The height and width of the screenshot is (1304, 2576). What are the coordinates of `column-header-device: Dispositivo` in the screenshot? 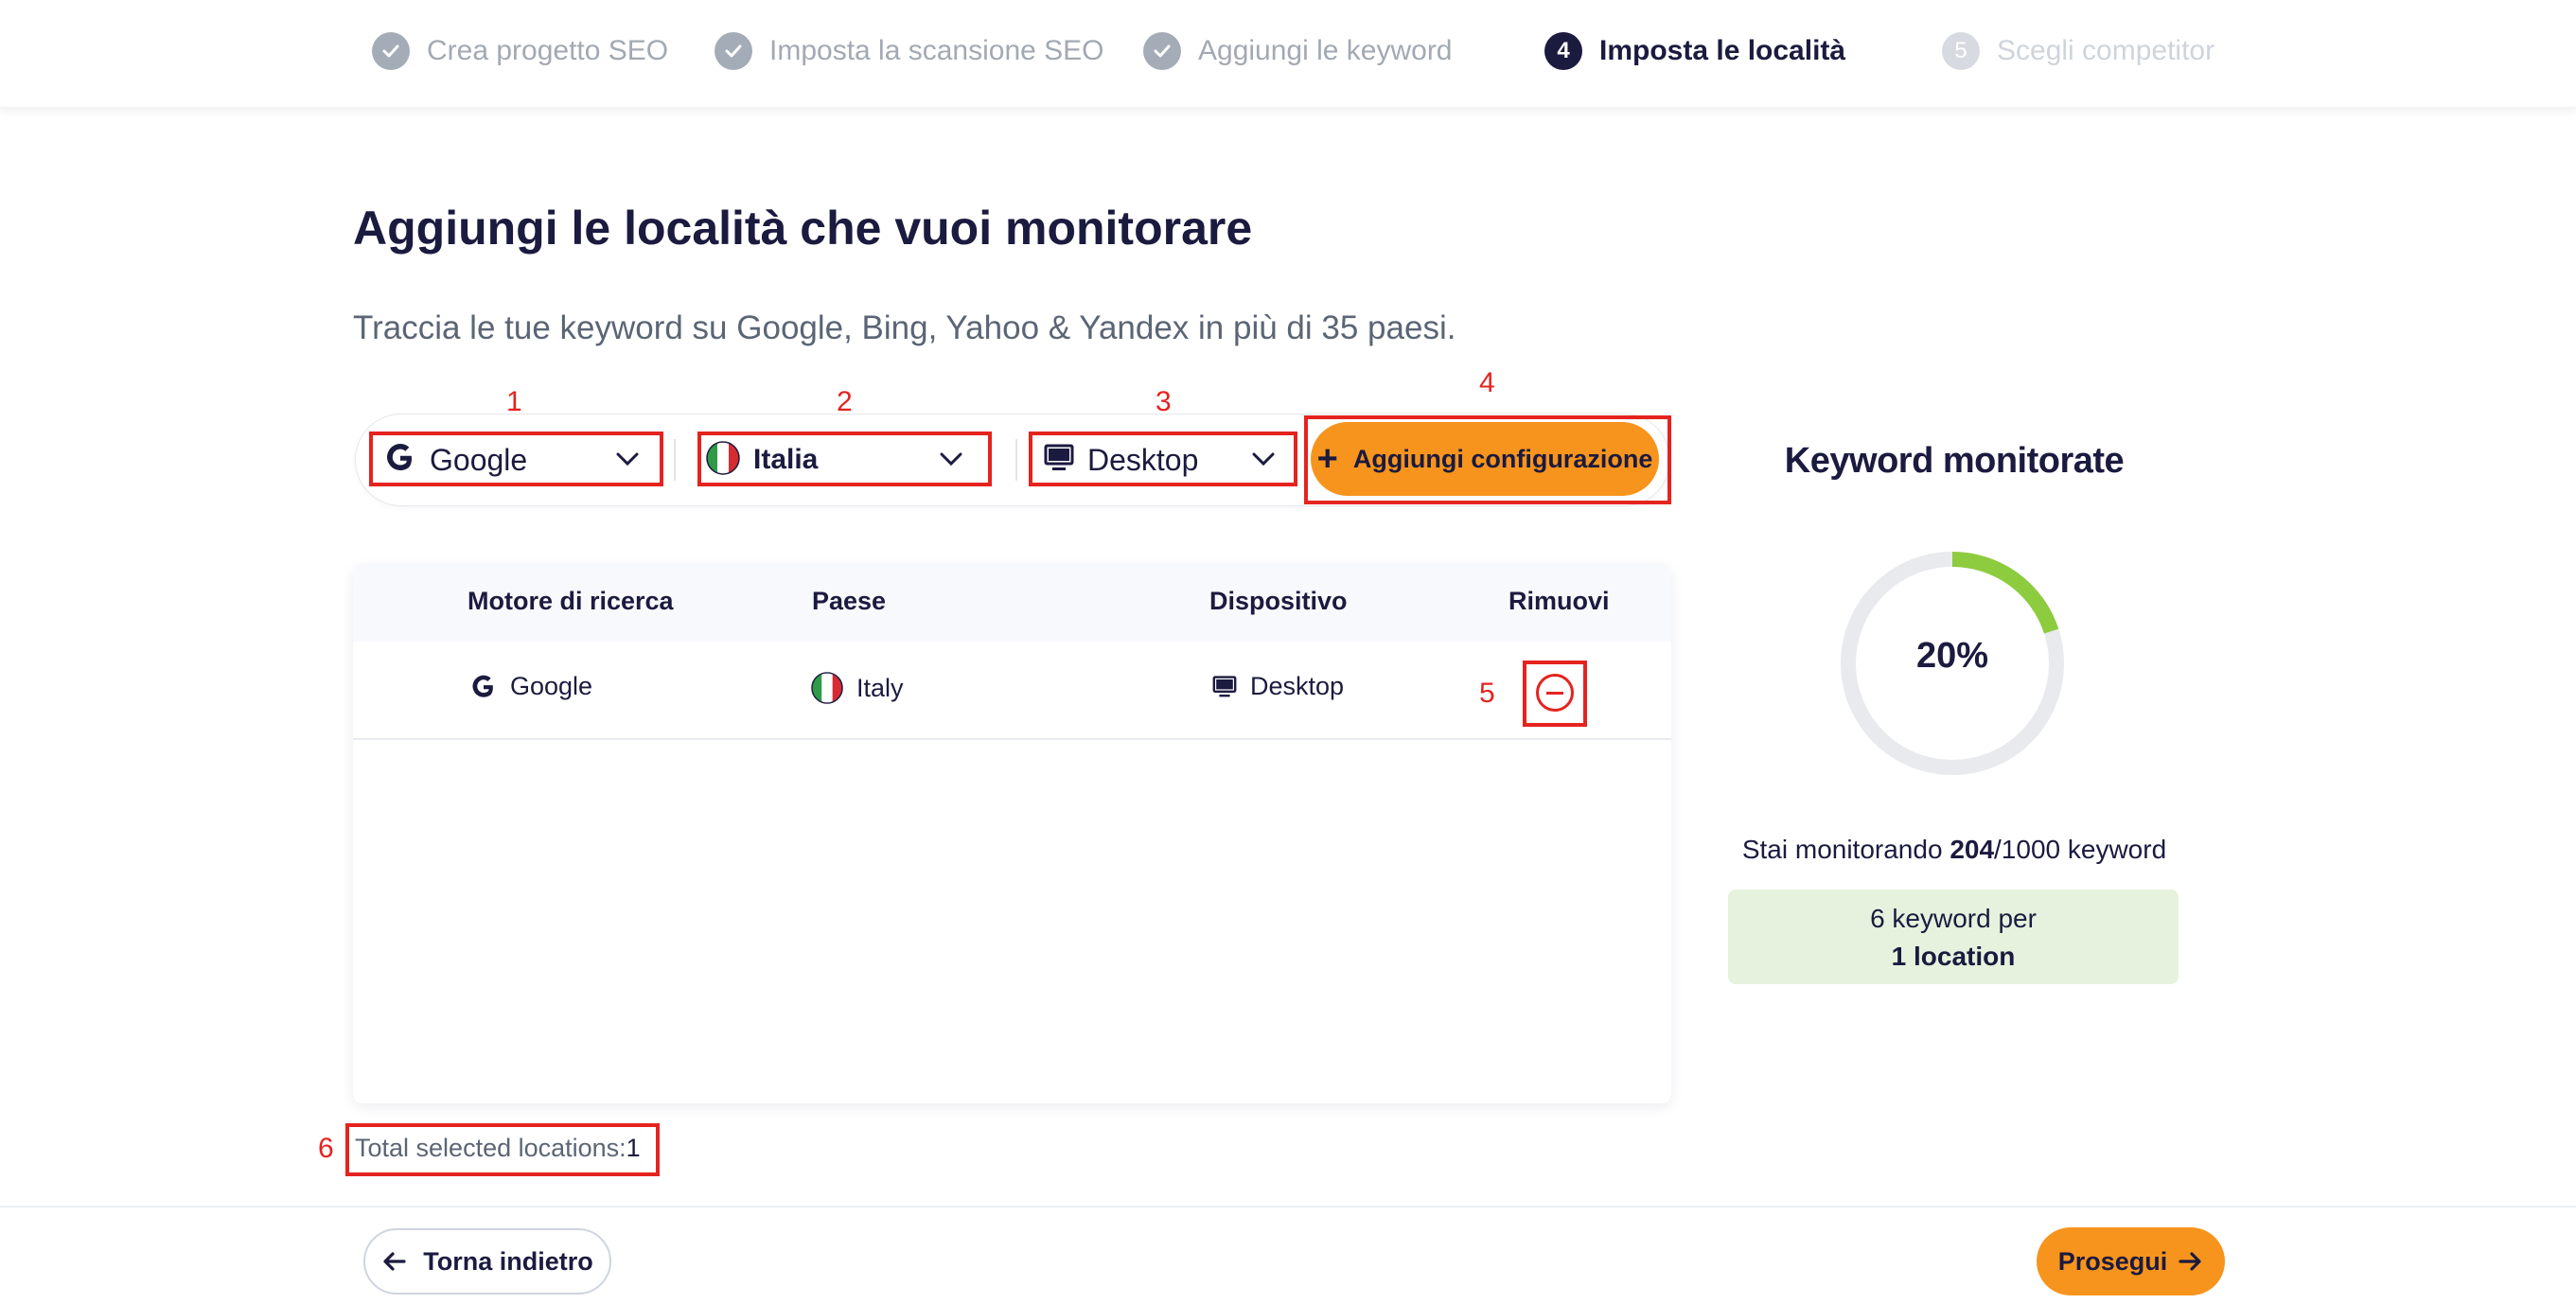 It's located at (1278, 601).